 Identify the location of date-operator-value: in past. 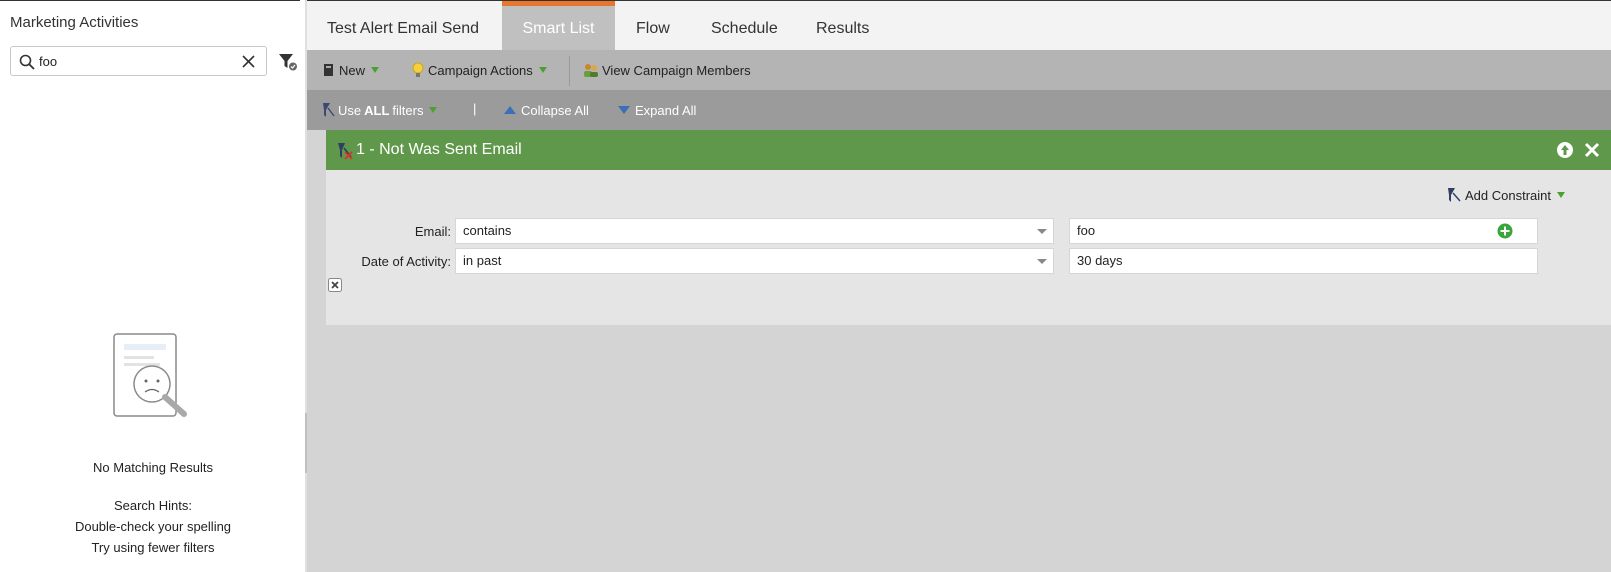
(482, 260).